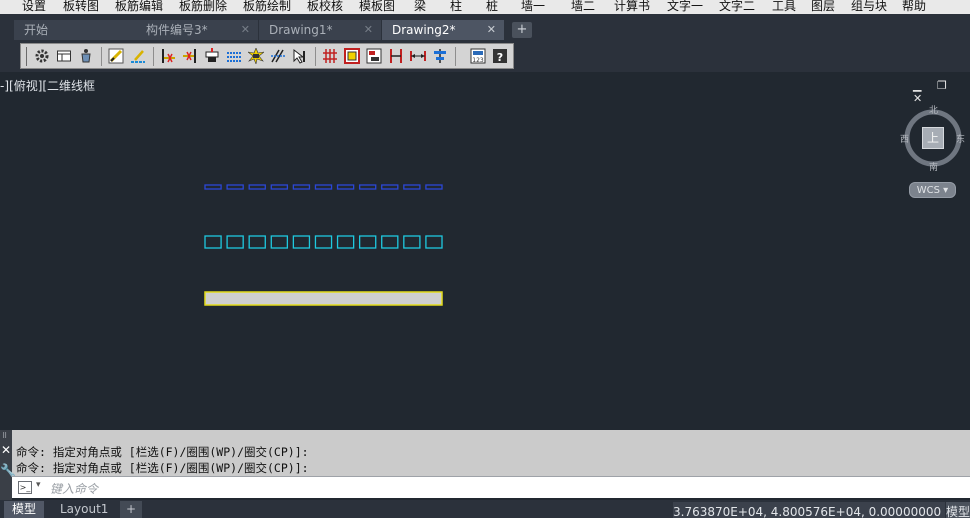  What do you see at coordinates (478, 56) in the screenshot?
I see `calc-icon: 123` at bounding box center [478, 56].